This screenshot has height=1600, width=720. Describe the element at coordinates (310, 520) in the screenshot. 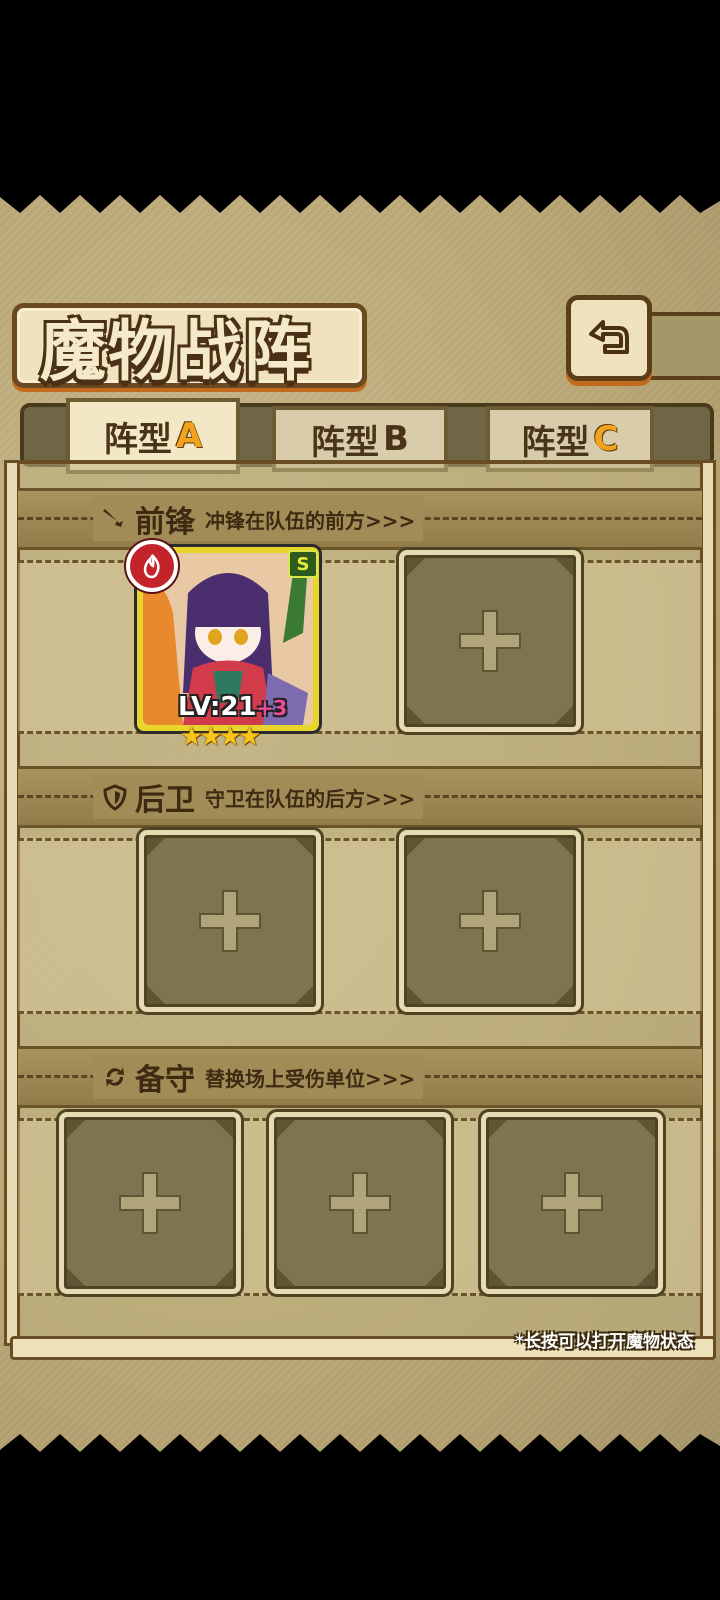

I see `section-desc: 冲锋在队伍的前方>>>` at that location.